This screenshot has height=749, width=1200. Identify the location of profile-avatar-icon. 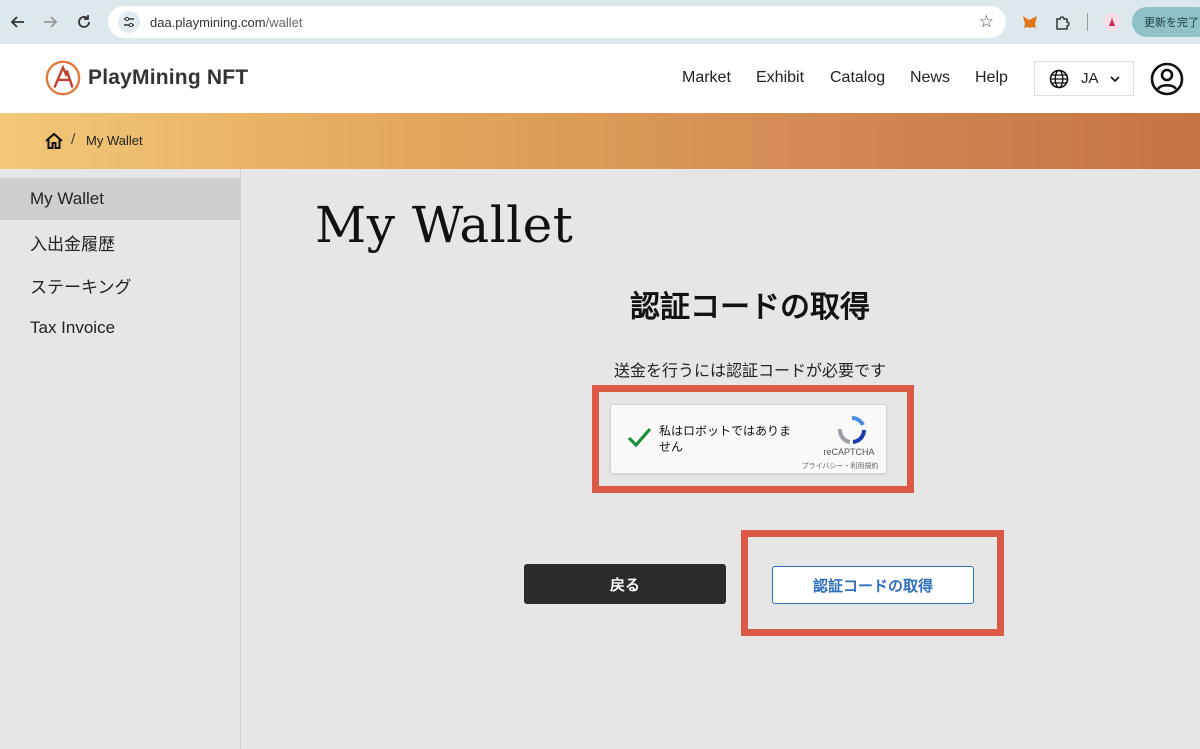
(1112, 22).